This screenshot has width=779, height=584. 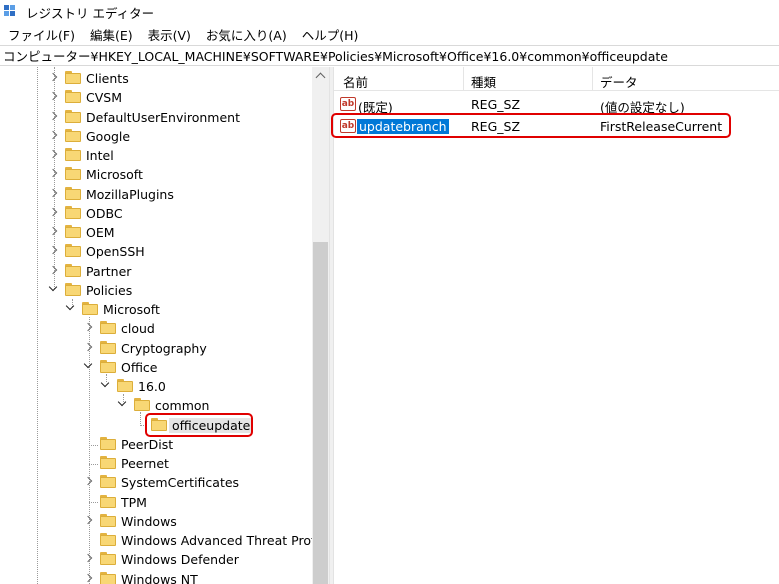 I want to click on tree-item-policies: Policies, so click(x=156, y=290).